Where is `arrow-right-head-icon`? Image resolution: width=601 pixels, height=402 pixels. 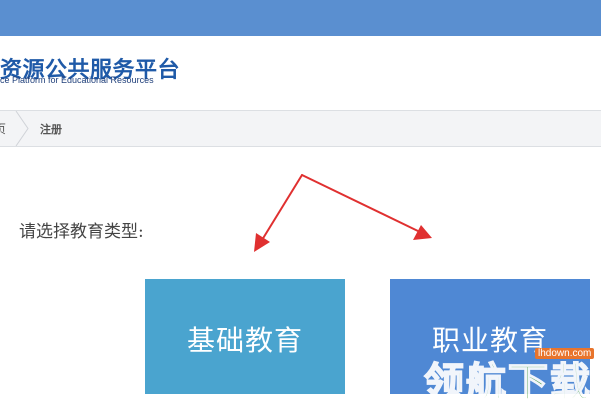 arrow-right-head-icon is located at coordinates (422, 232).